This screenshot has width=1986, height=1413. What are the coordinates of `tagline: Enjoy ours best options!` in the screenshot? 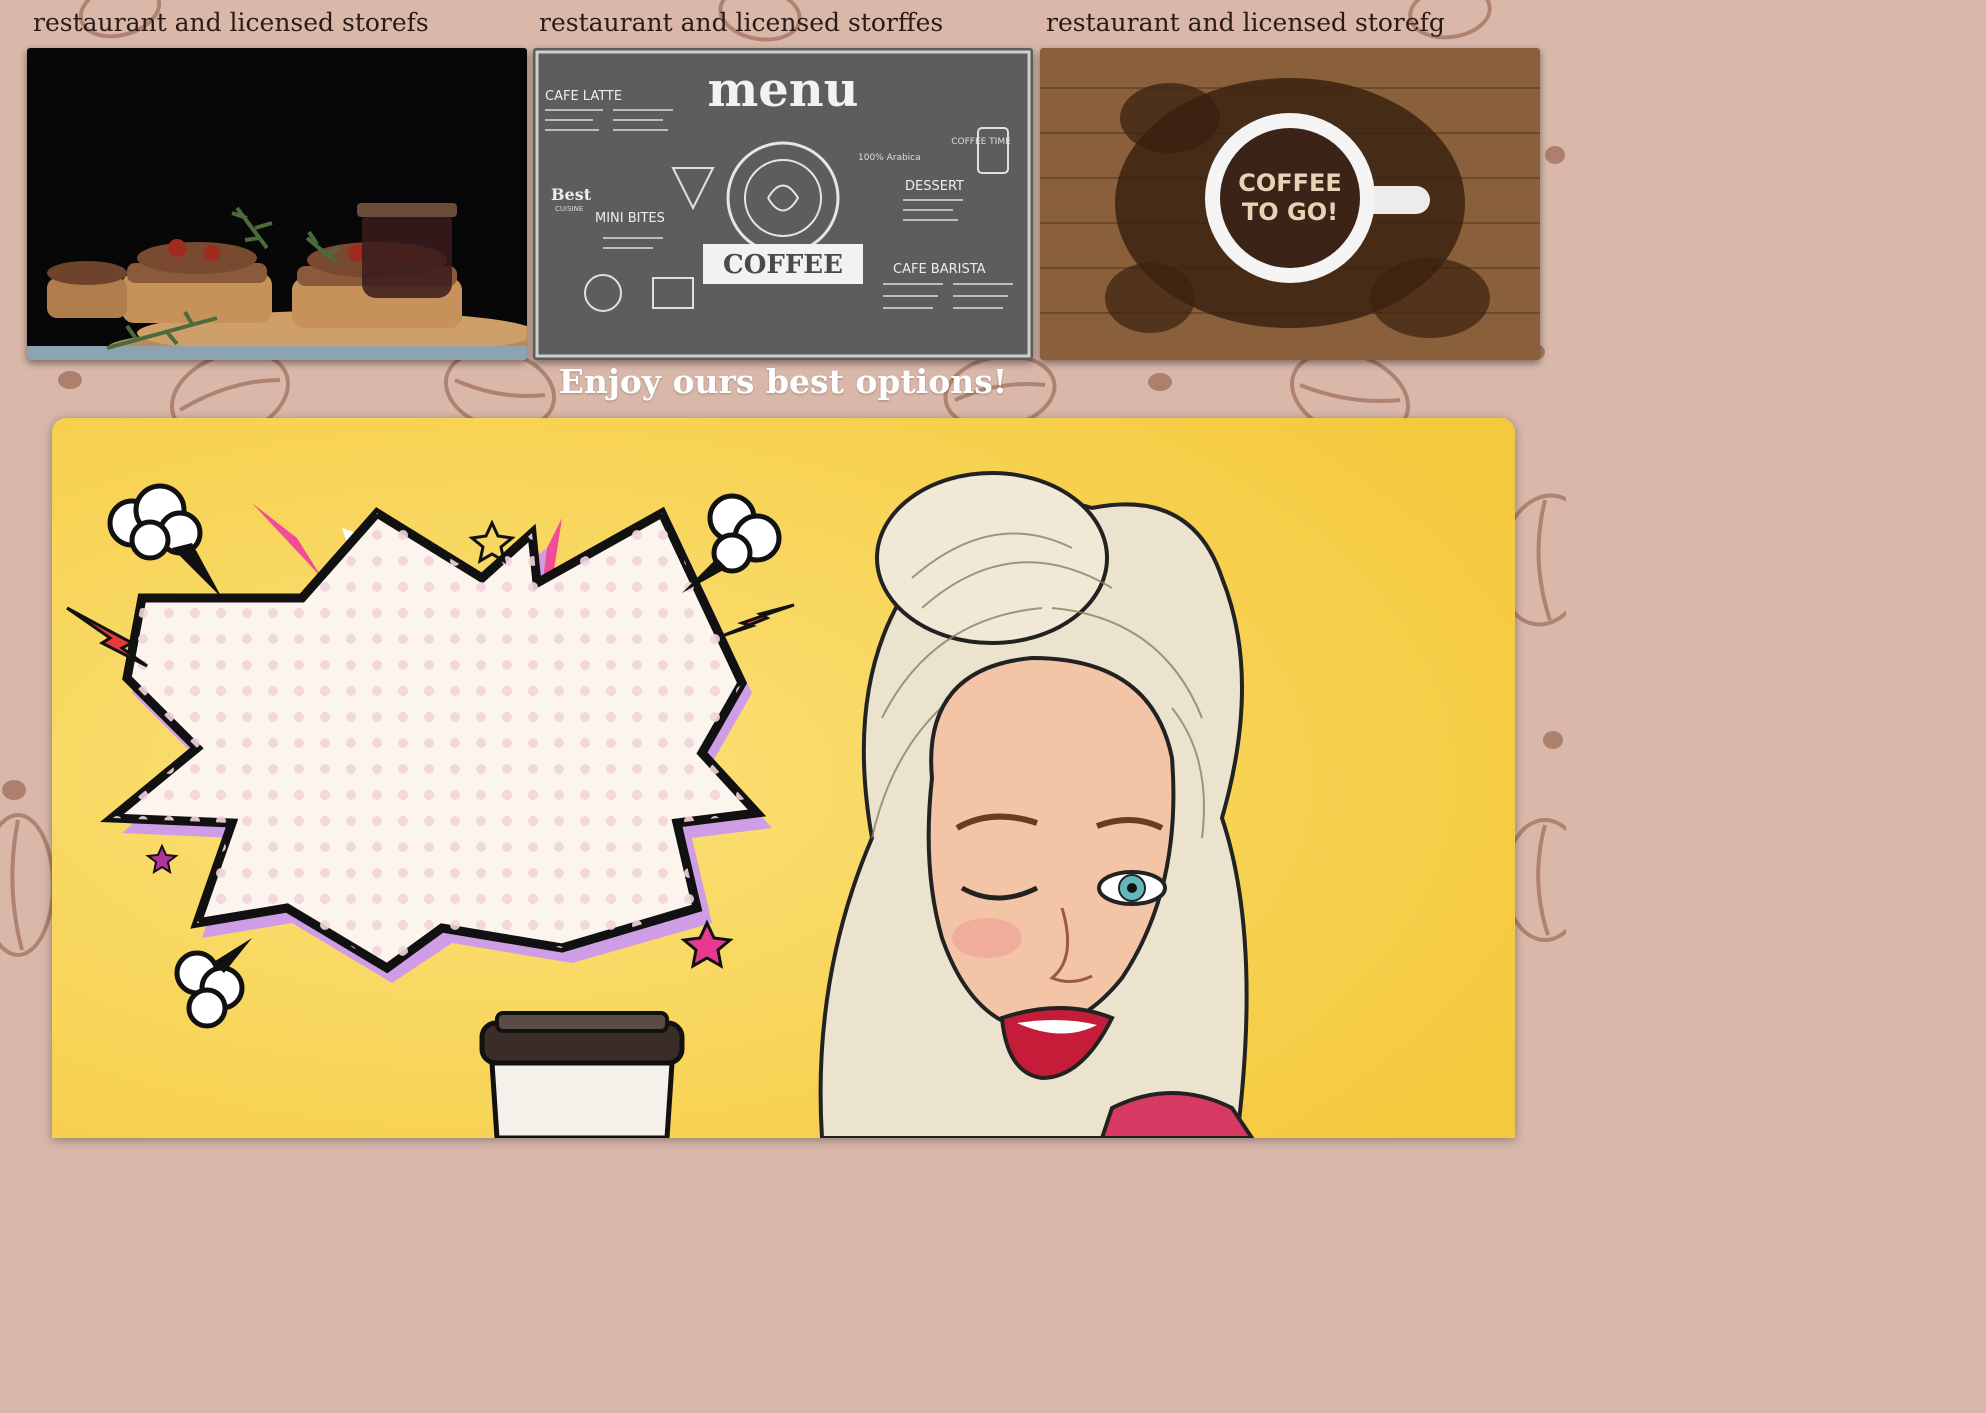 It's located at (783, 381).